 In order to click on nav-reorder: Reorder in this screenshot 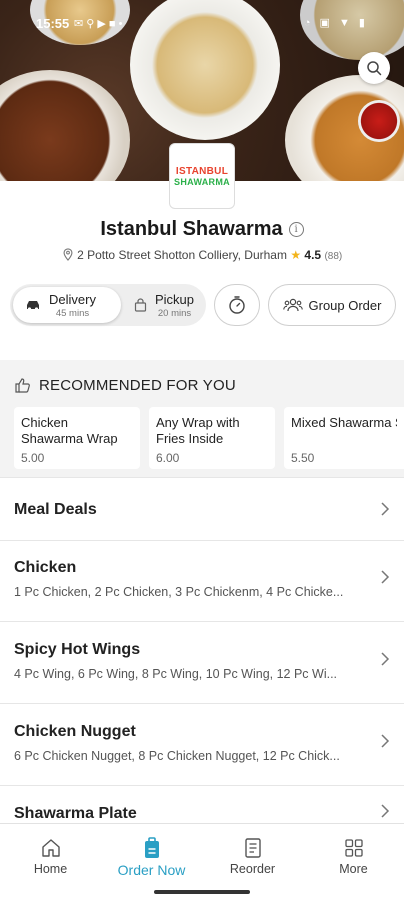, I will do `click(252, 856)`.